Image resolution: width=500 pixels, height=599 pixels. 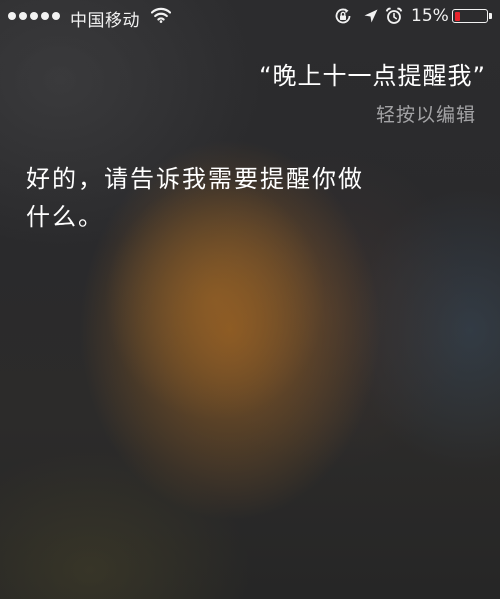 What do you see at coordinates (195, 179) in the screenshot?
I see `siri-response-line: 好的，请告诉我需要提醒你做` at bounding box center [195, 179].